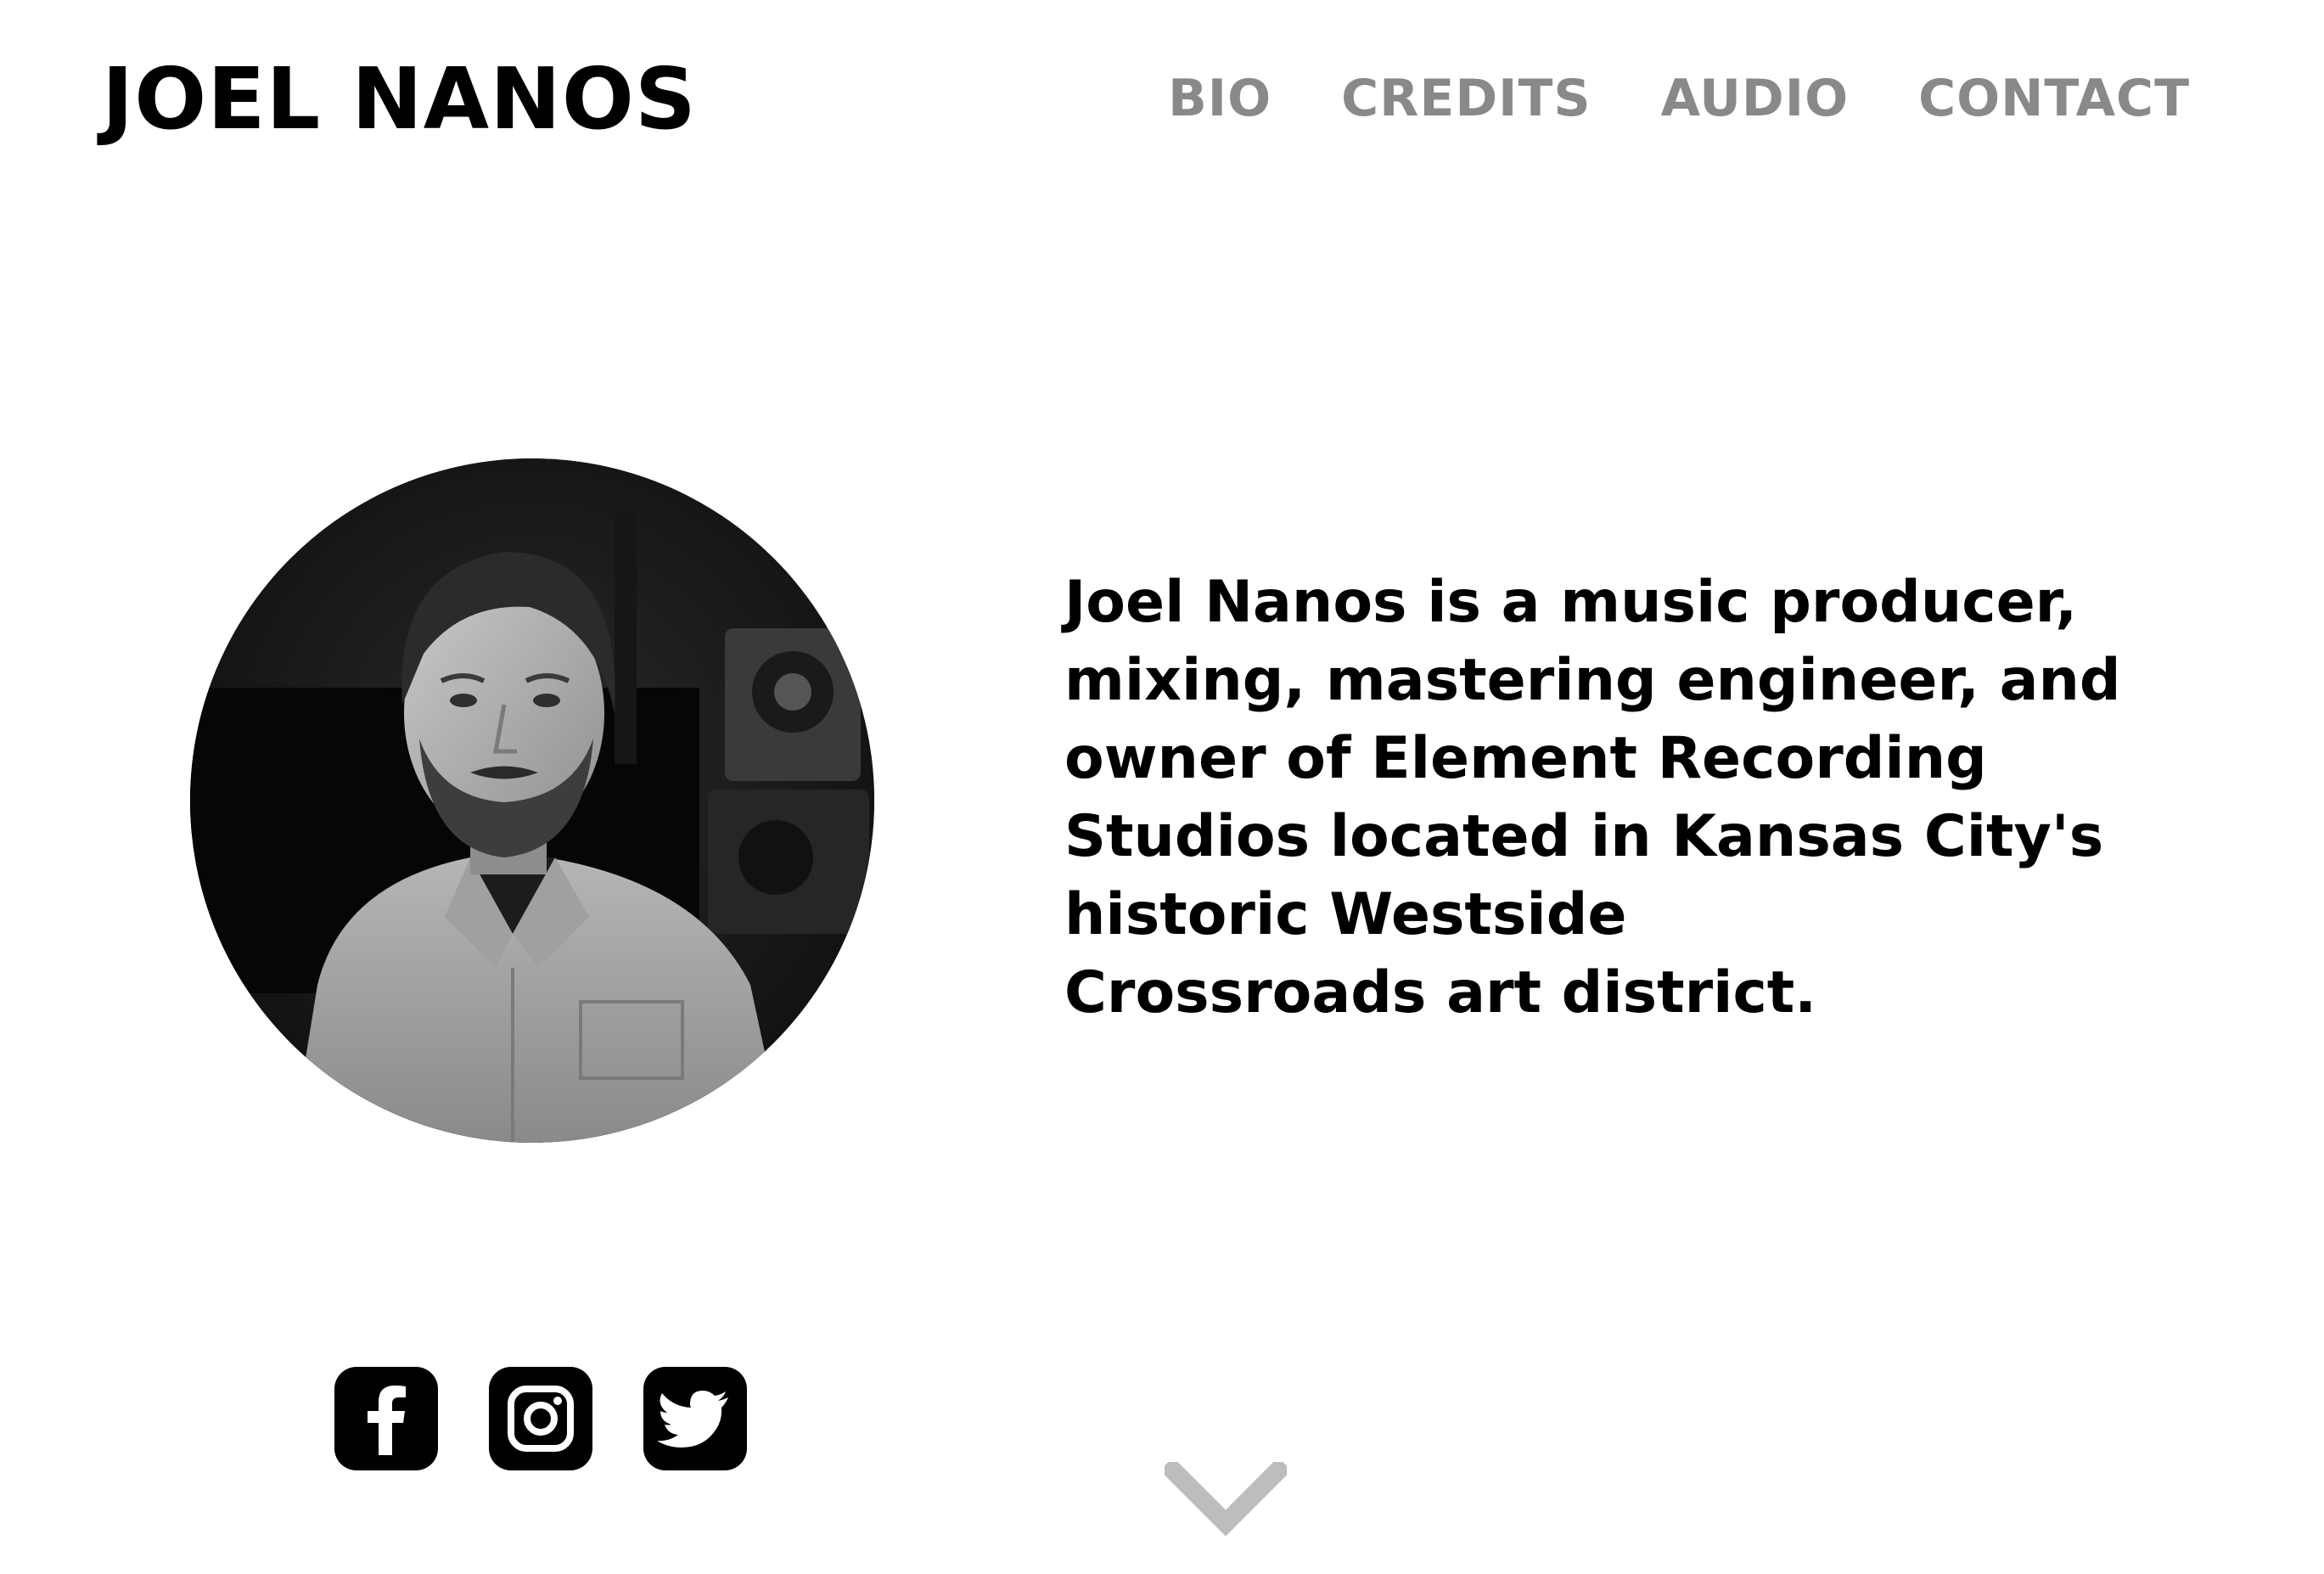 The width and height of the screenshot is (2324, 1574). I want to click on nav-bio: BIO, so click(1219, 99).